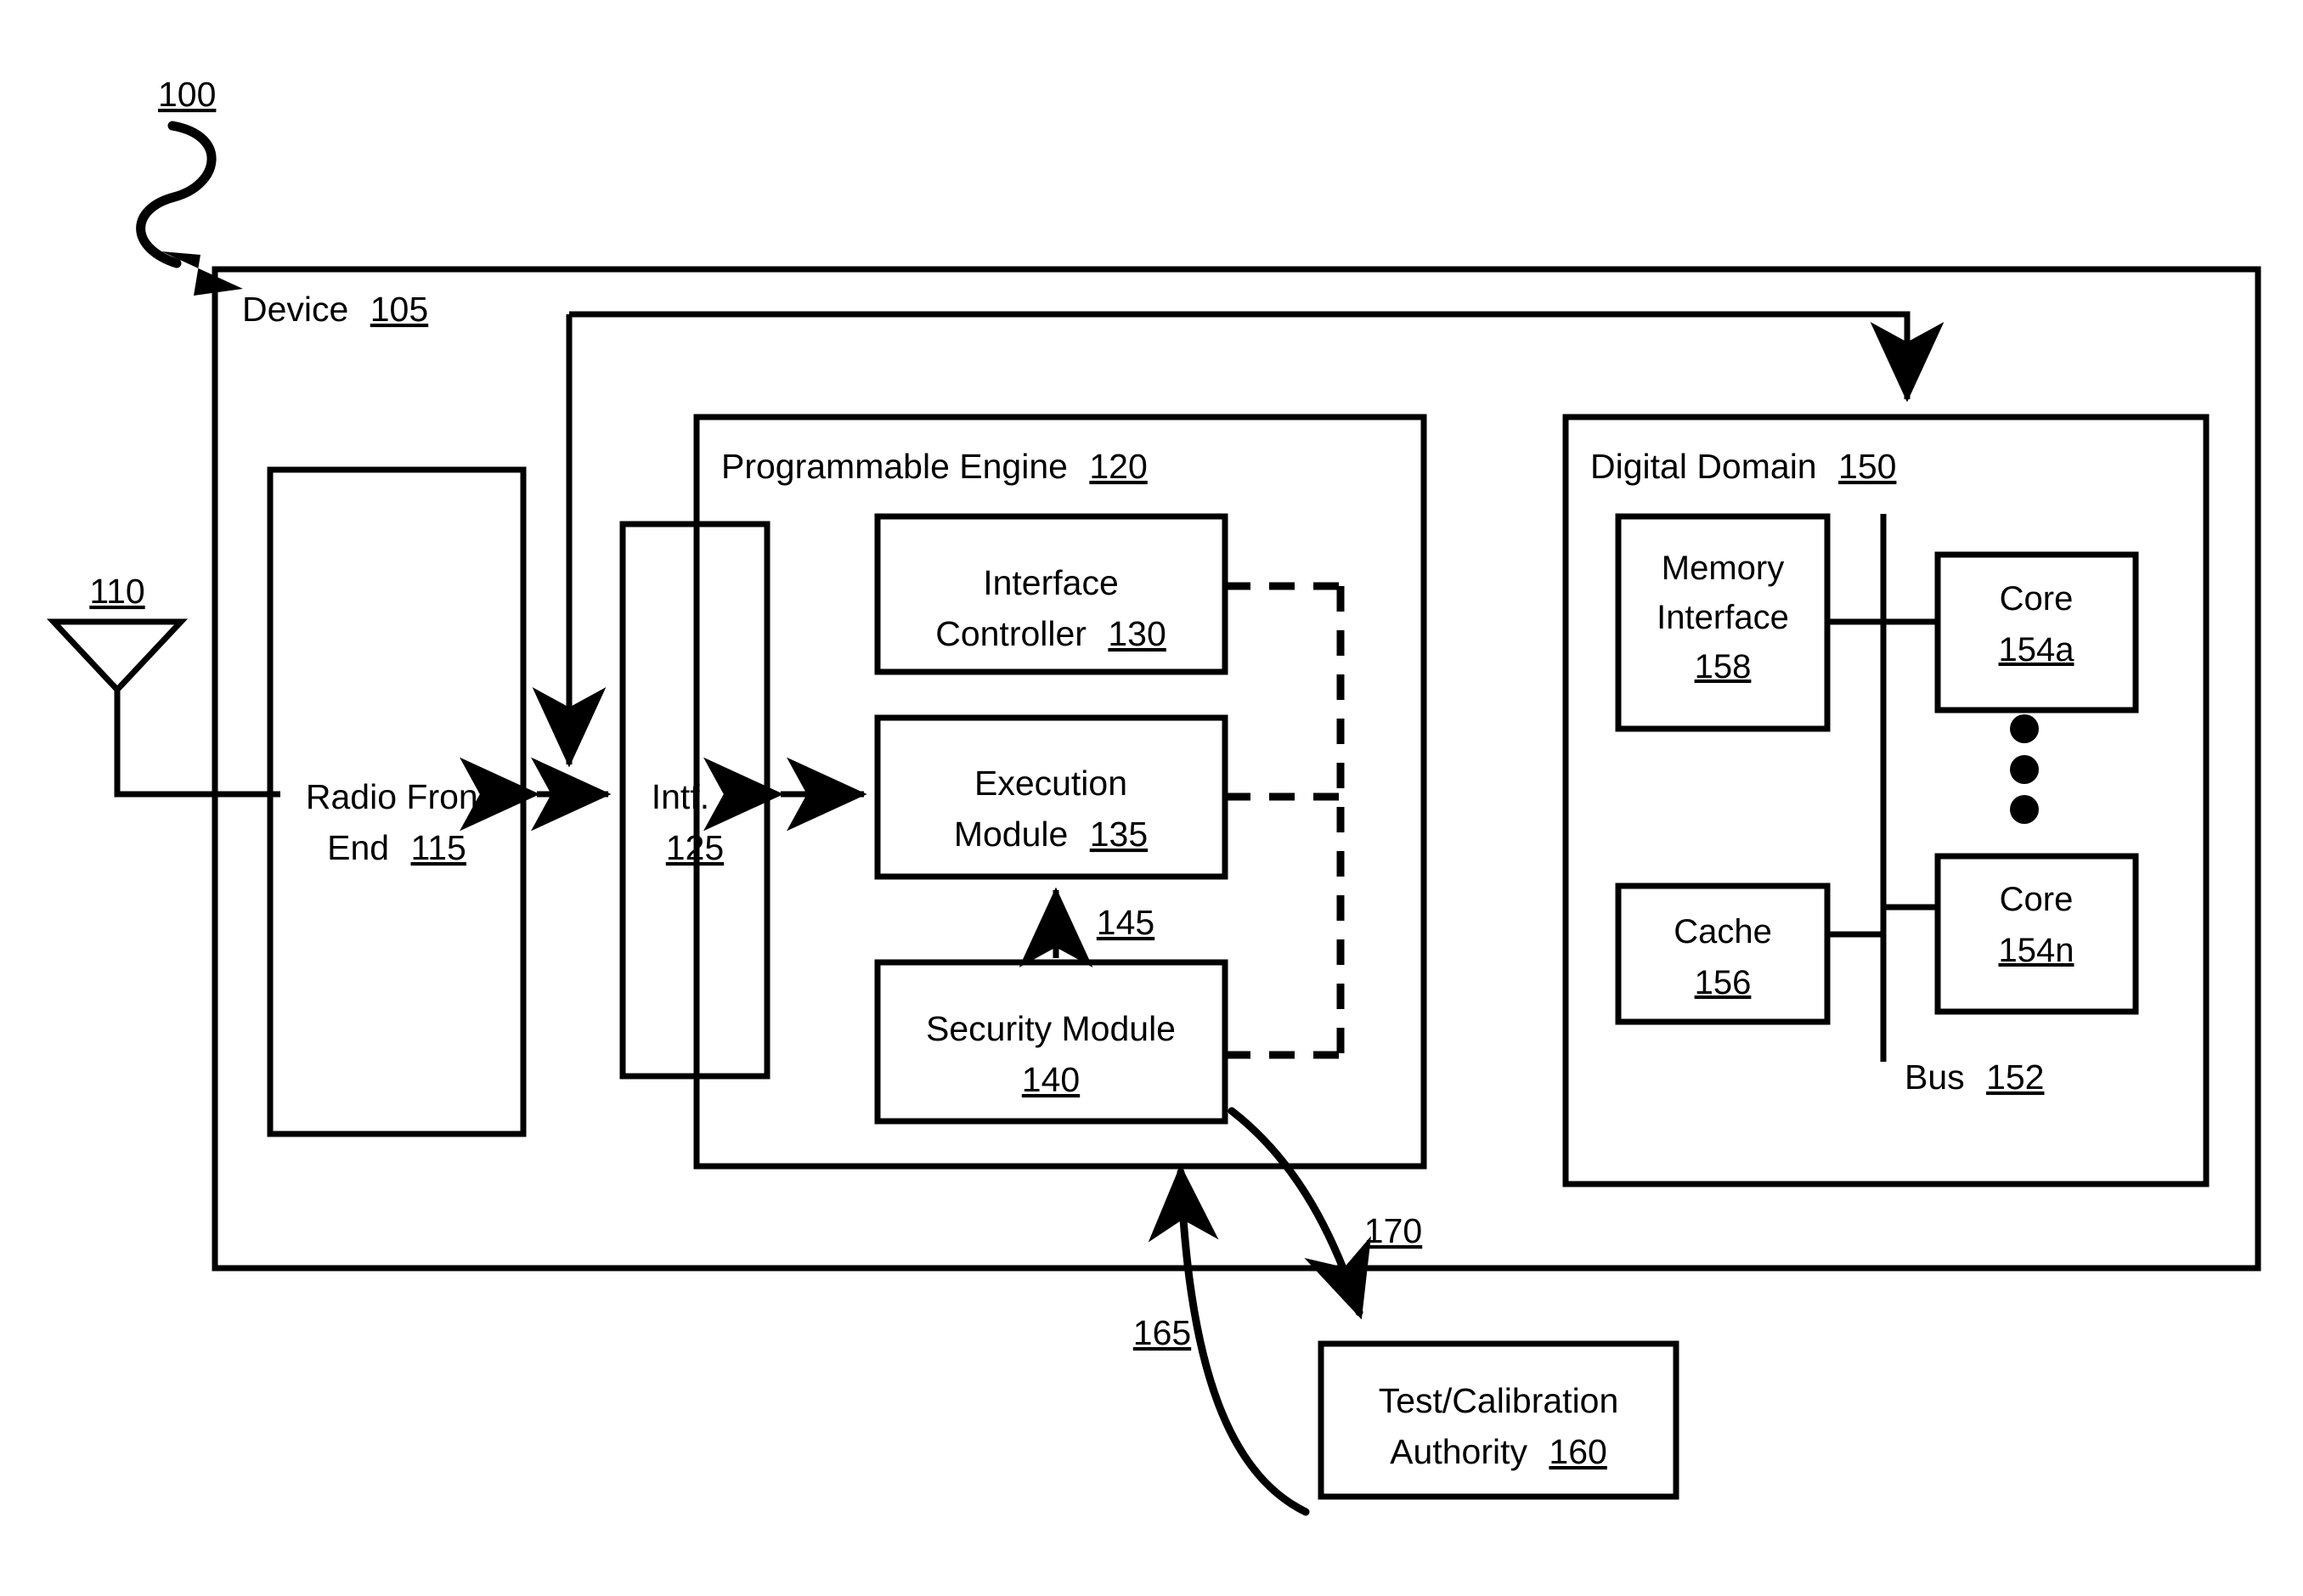 The image size is (2303, 1596). Describe the element at coordinates (1578, 1452) in the screenshot. I see `test-calibration-ref: 160` at that location.